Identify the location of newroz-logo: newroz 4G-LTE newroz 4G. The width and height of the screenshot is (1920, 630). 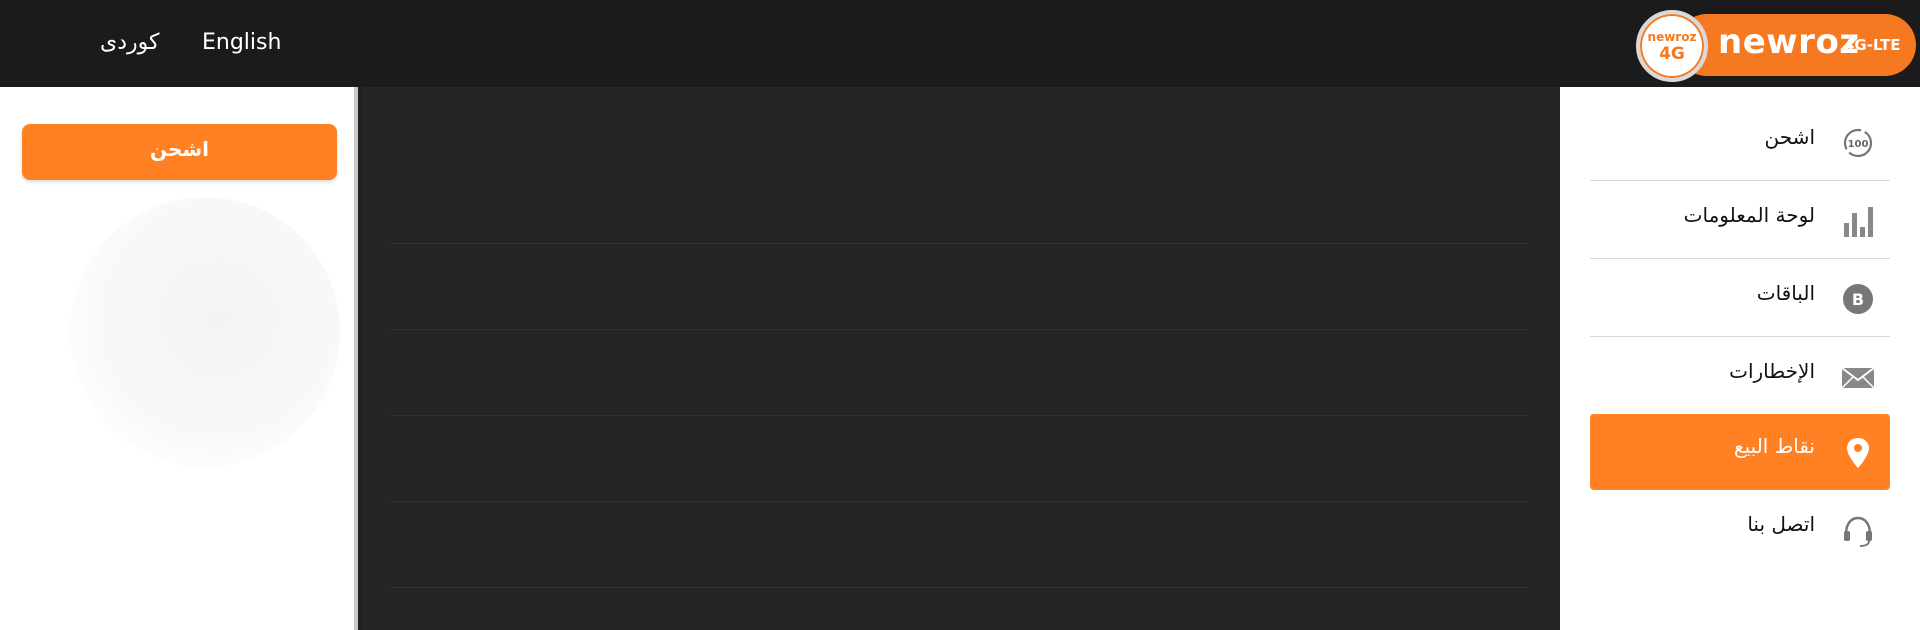
(1777, 46).